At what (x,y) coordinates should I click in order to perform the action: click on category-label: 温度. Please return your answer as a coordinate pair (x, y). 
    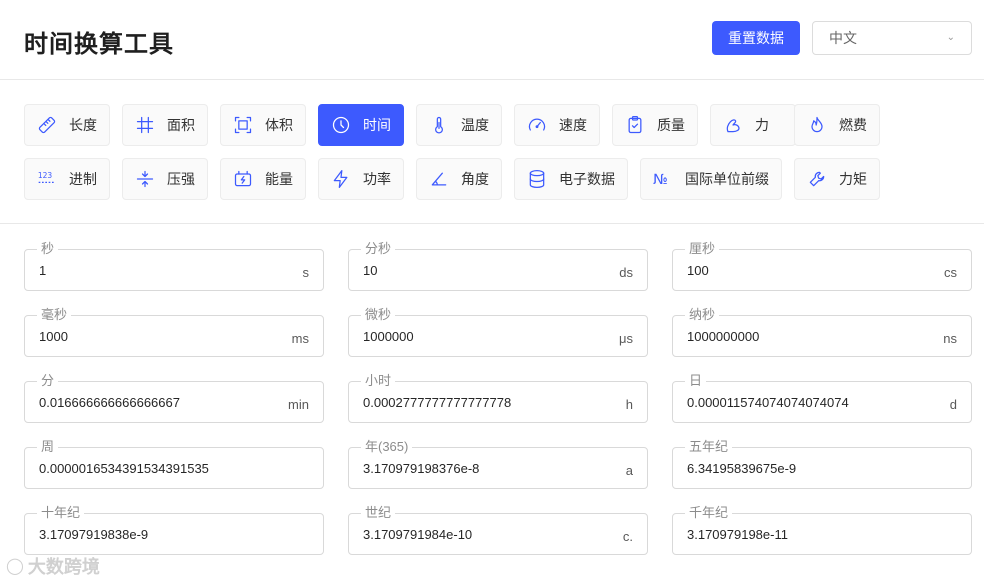
    Looking at the image, I should click on (475, 125).